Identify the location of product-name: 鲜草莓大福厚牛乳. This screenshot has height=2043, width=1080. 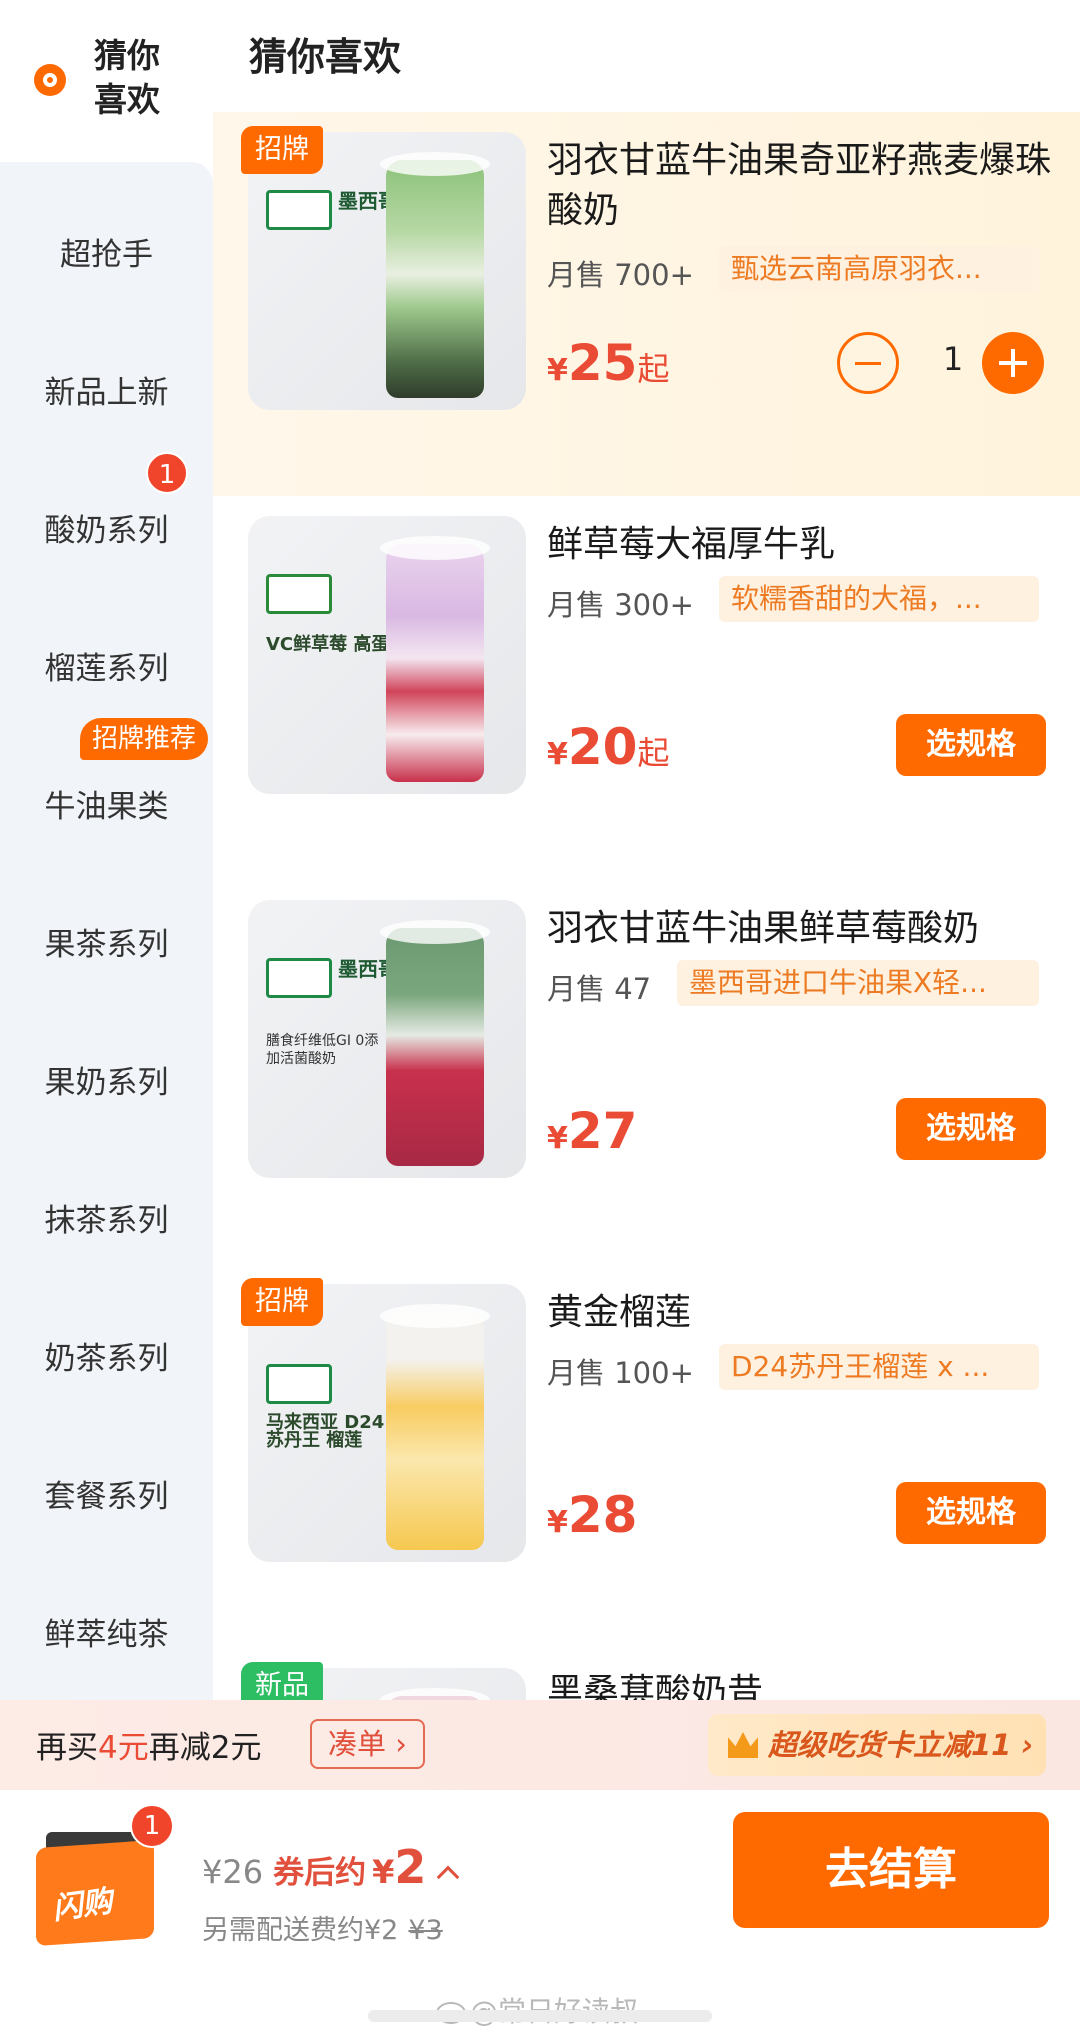
(691, 544).